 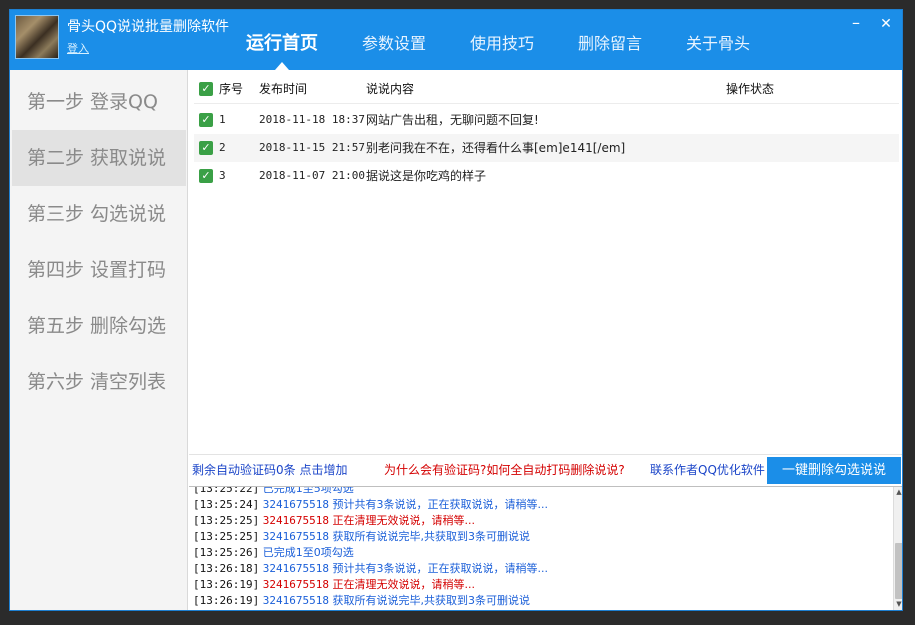 What do you see at coordinates (99, 326) in the screenshot?
I see `step-delete: 第五步 删除勾选` at bounding box center [99, 326].